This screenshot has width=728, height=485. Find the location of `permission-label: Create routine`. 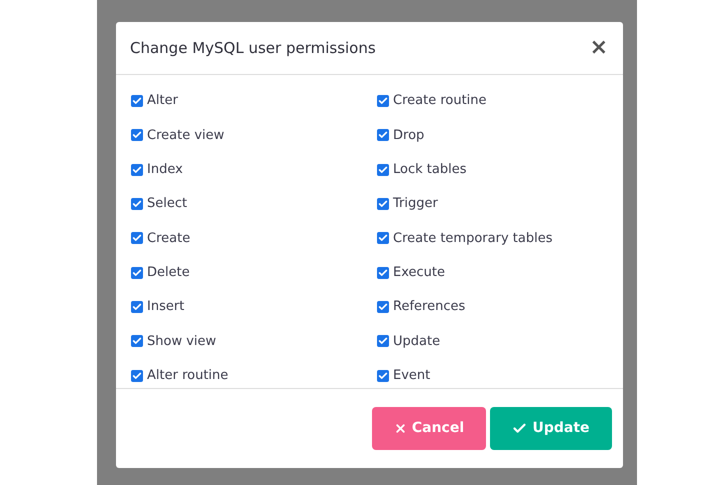

permission-label: Create routine is located at coordinates (440, 101).